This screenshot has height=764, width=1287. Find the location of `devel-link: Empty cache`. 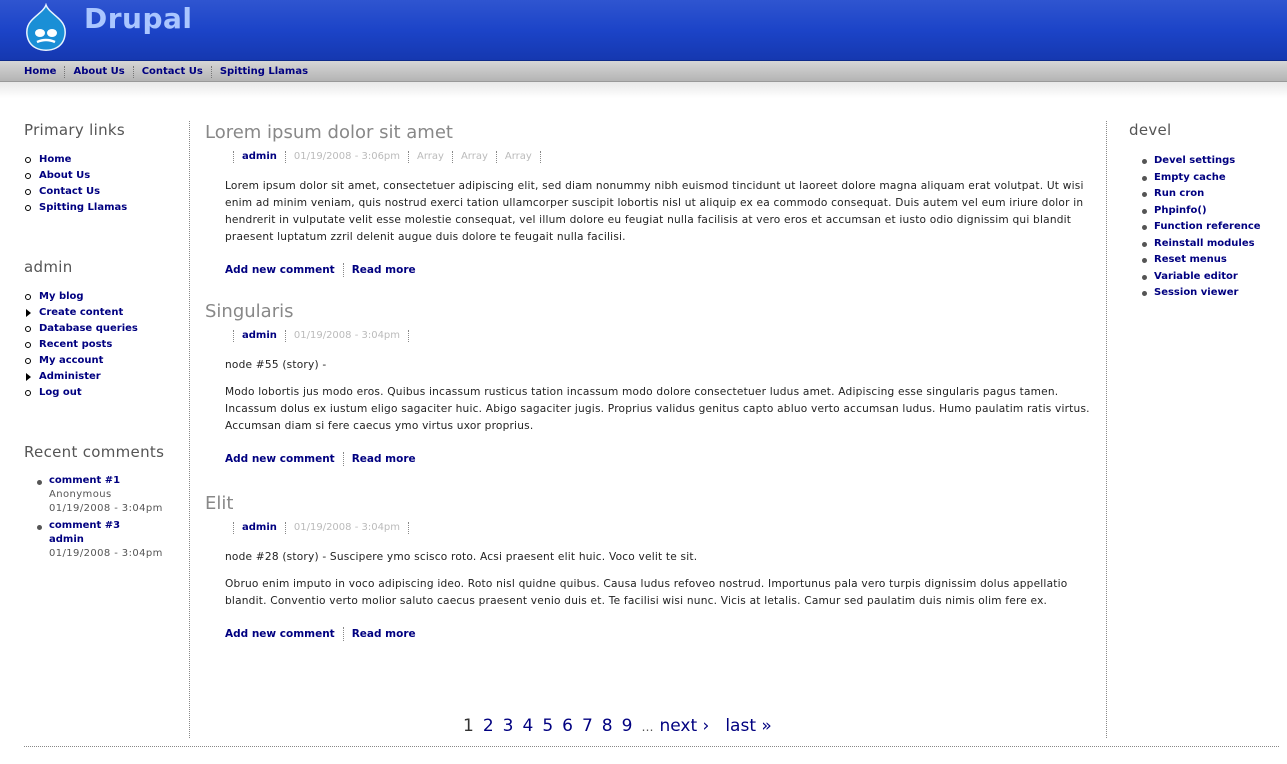

devel-link: Empty cache is located at coordinates (1190, 177).